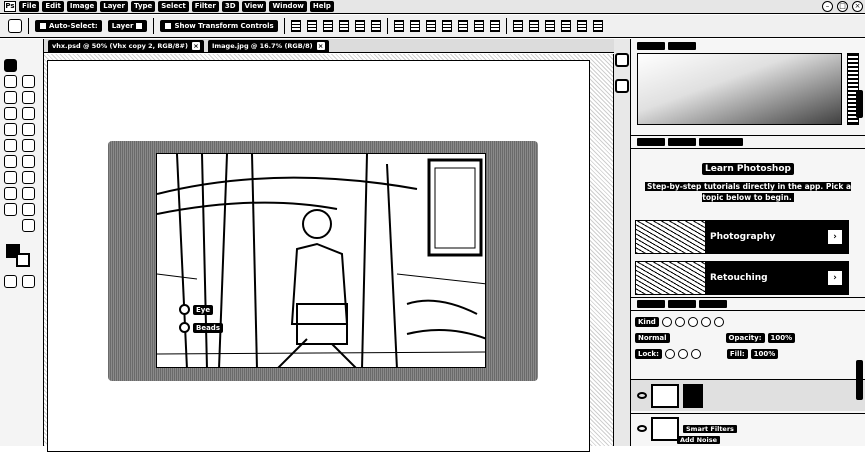 The height and width of the screenshot is (452, 865). Describe the element at coordinates (10, 113) in the screenshot. I see `quick-select-tool-icon` at that location.